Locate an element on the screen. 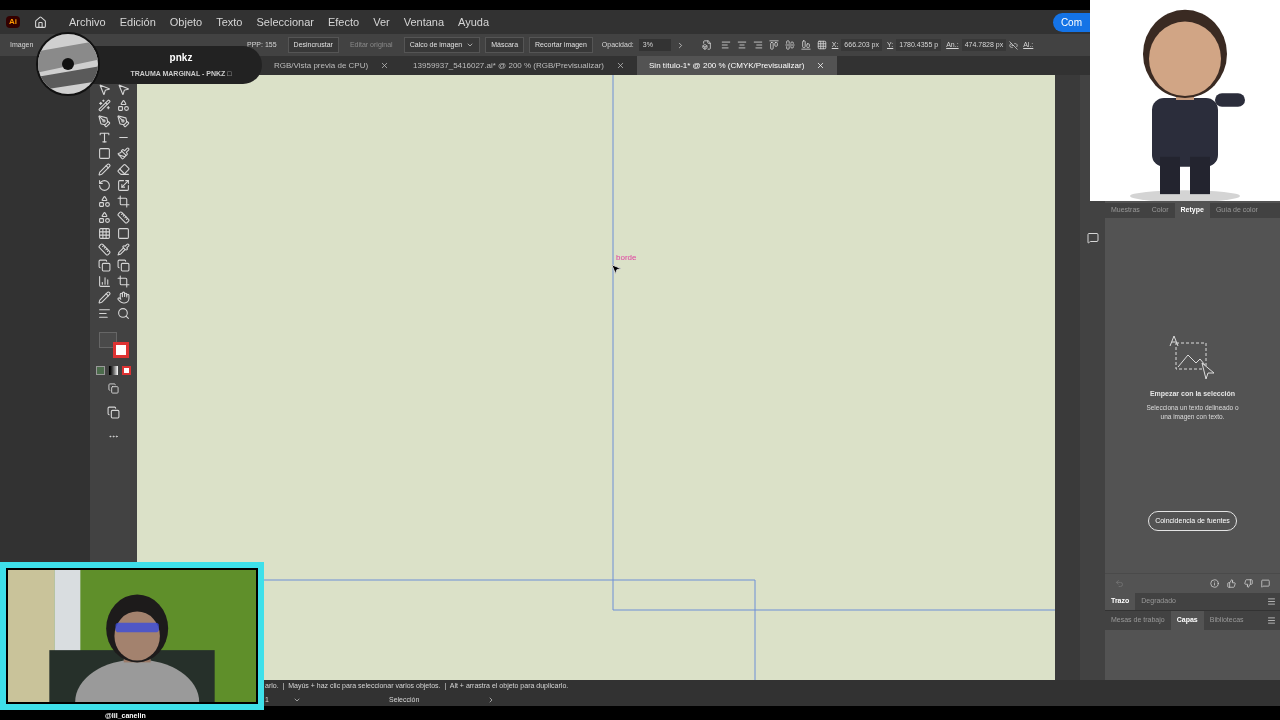 This screenshot has height=720, width=1280. align-icon is located at coordinates (104, 313).